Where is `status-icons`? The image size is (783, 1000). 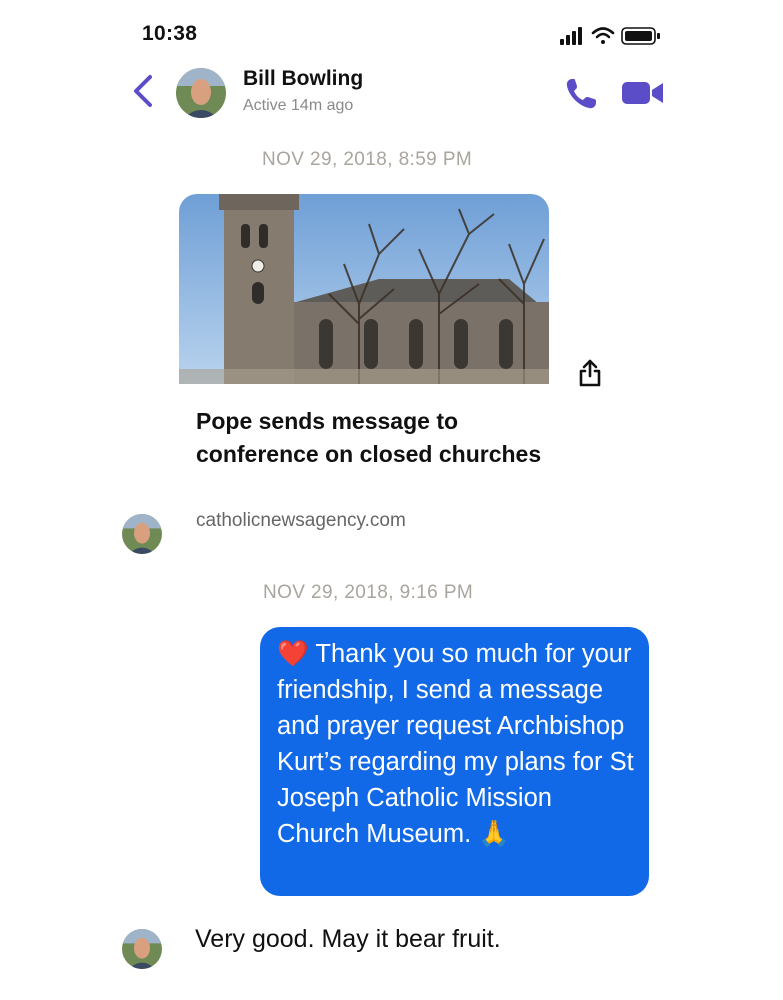
status-icons is located at coordinates (610, 36).